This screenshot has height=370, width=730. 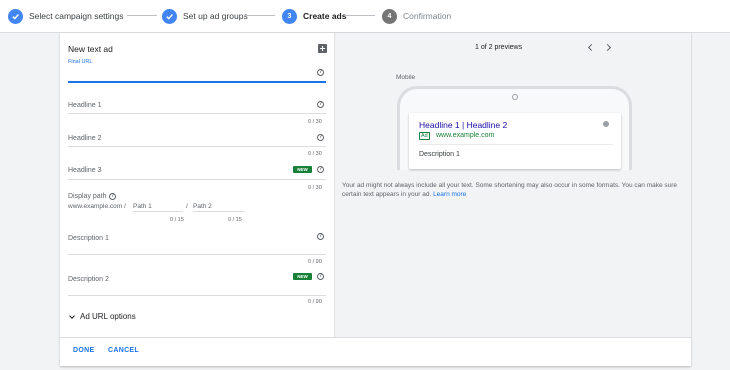 I want to click on description-2-underline, so click(x=197, y=295).